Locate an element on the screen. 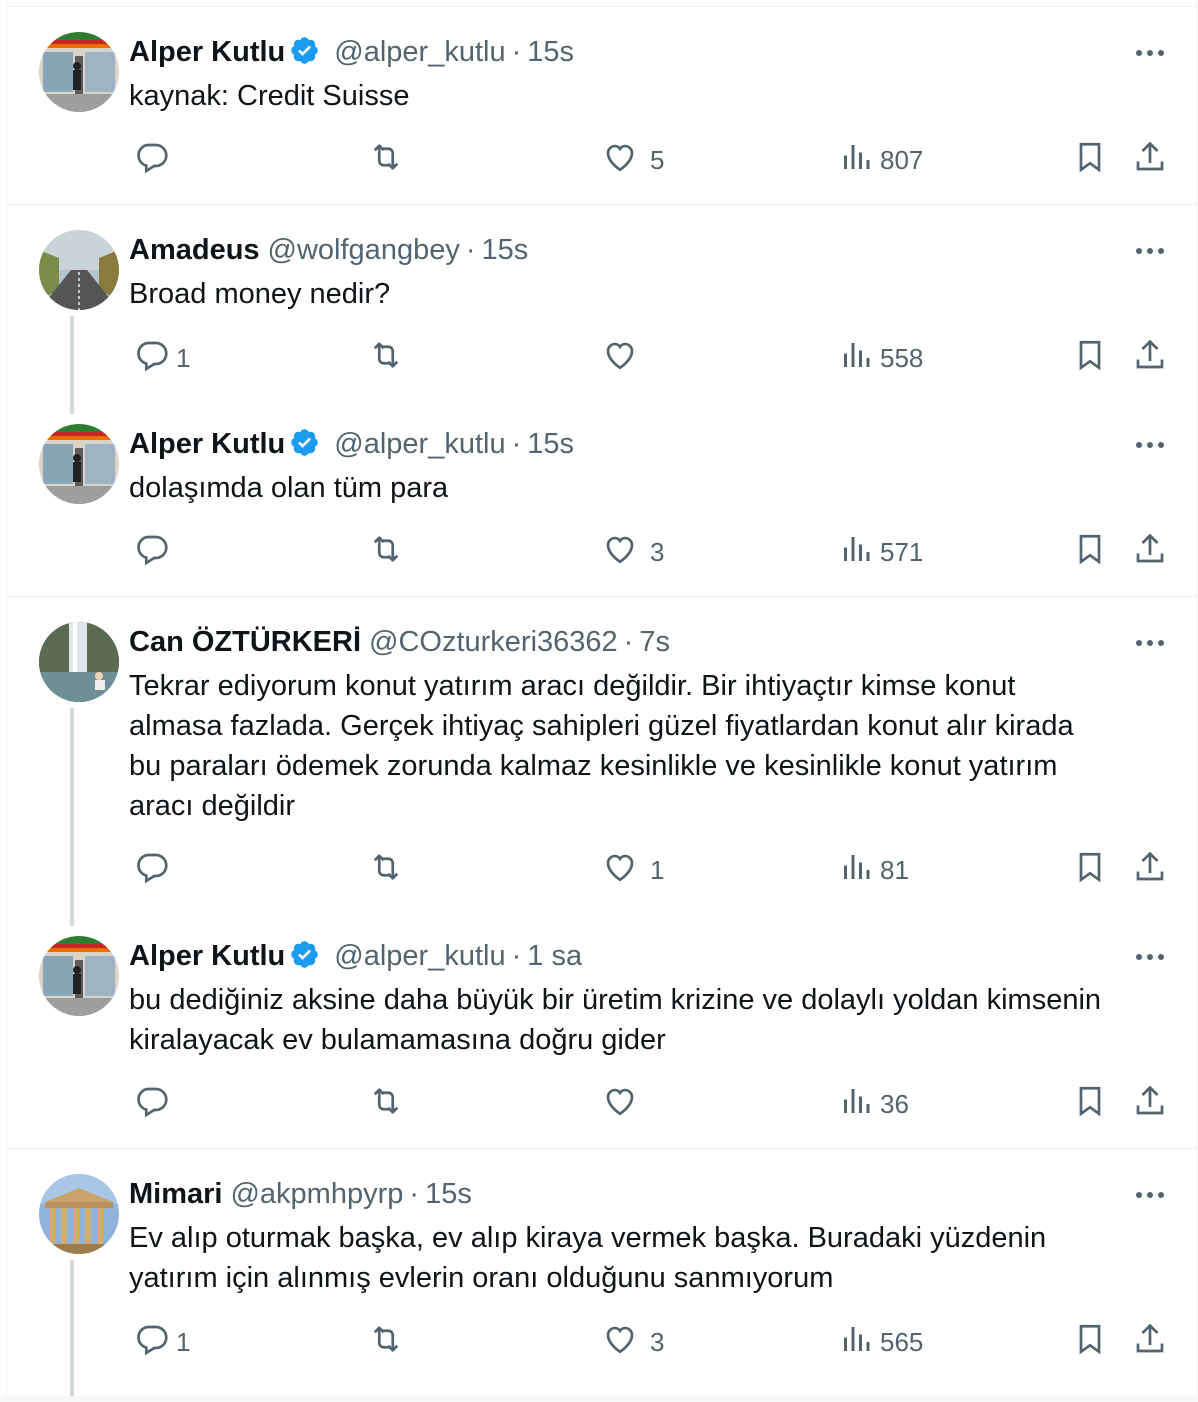 The height and width of the screenshot is (1402, 1198). retweet-icon is located at coordinates (386, 160).